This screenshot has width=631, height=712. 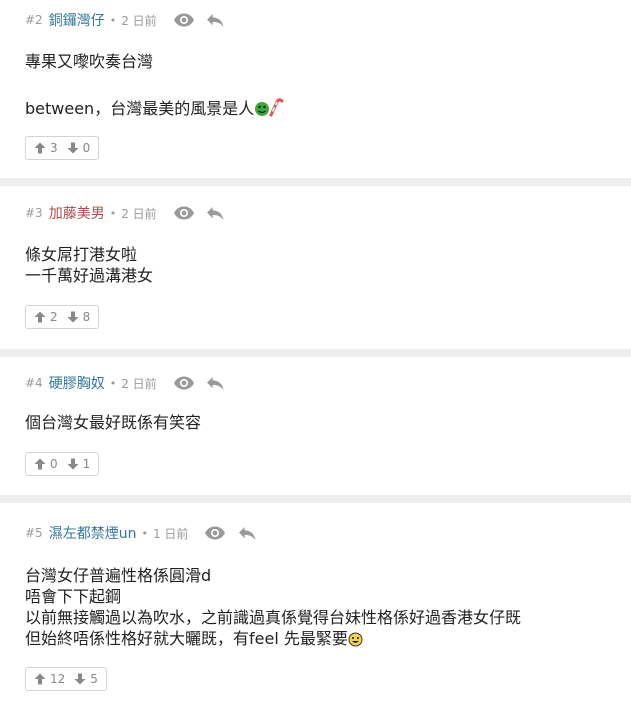 What do you see at coordinates (86, 148) in the screenshot?
I see `downvote-count: 0` at bounding box center [86, 148].